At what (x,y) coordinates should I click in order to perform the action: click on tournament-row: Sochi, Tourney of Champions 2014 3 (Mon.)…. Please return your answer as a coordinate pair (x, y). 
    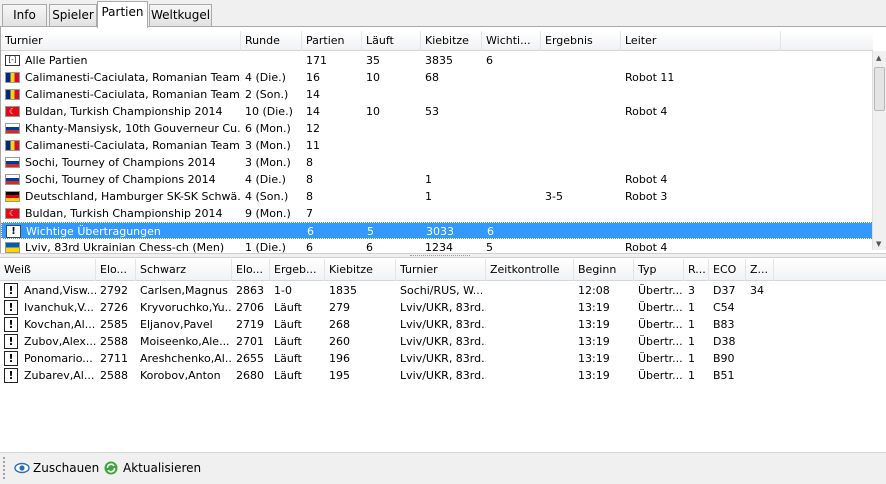
    Looking at the image, I should click on (437, 162).